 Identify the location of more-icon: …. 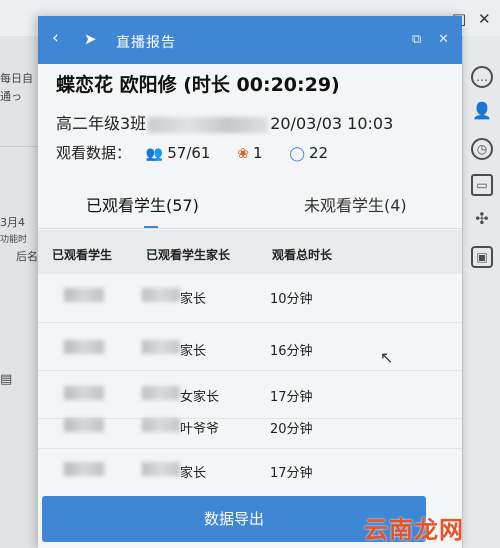
(482, 77).